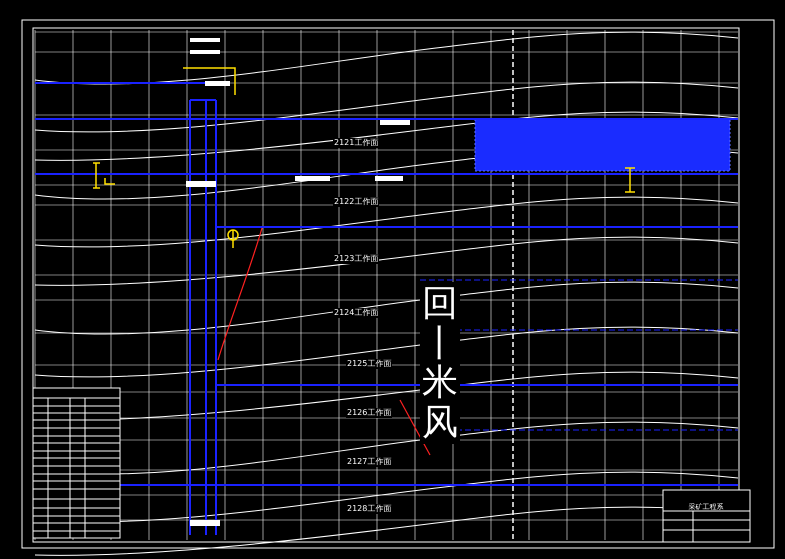 The height and width of the screenshot is (559, 785). I want to click on workface-label: 2125工作面, so click(369, 364).